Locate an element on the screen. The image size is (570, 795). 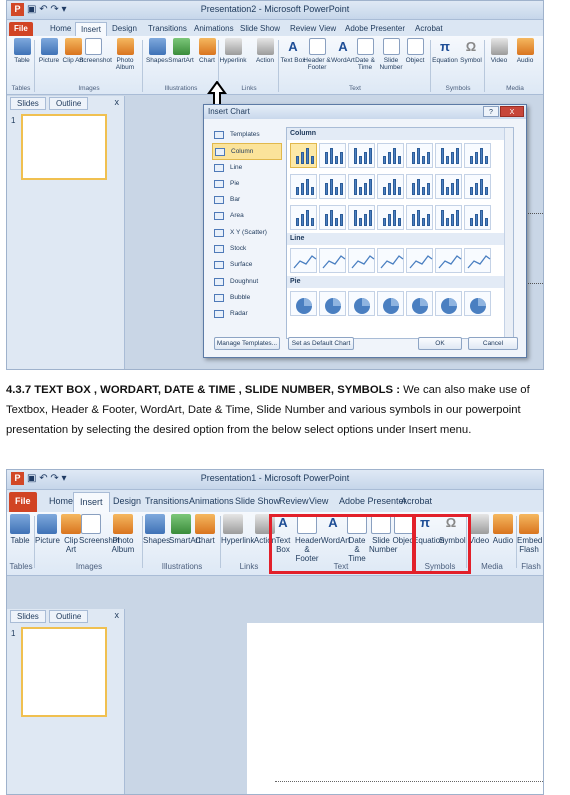
tab-item: Home is located at coordinates (60, 29).